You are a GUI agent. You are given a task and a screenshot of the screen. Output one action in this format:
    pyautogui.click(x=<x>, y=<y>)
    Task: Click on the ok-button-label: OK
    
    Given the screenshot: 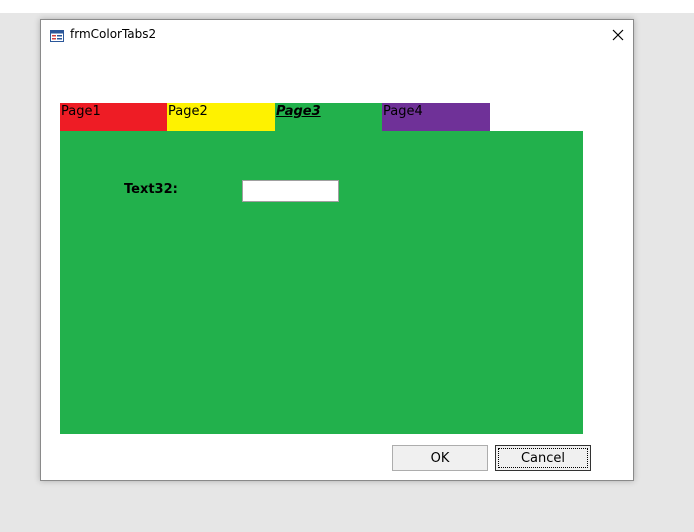 What is the action you would take?
    pyautogui.click(x=440, y=458)
    